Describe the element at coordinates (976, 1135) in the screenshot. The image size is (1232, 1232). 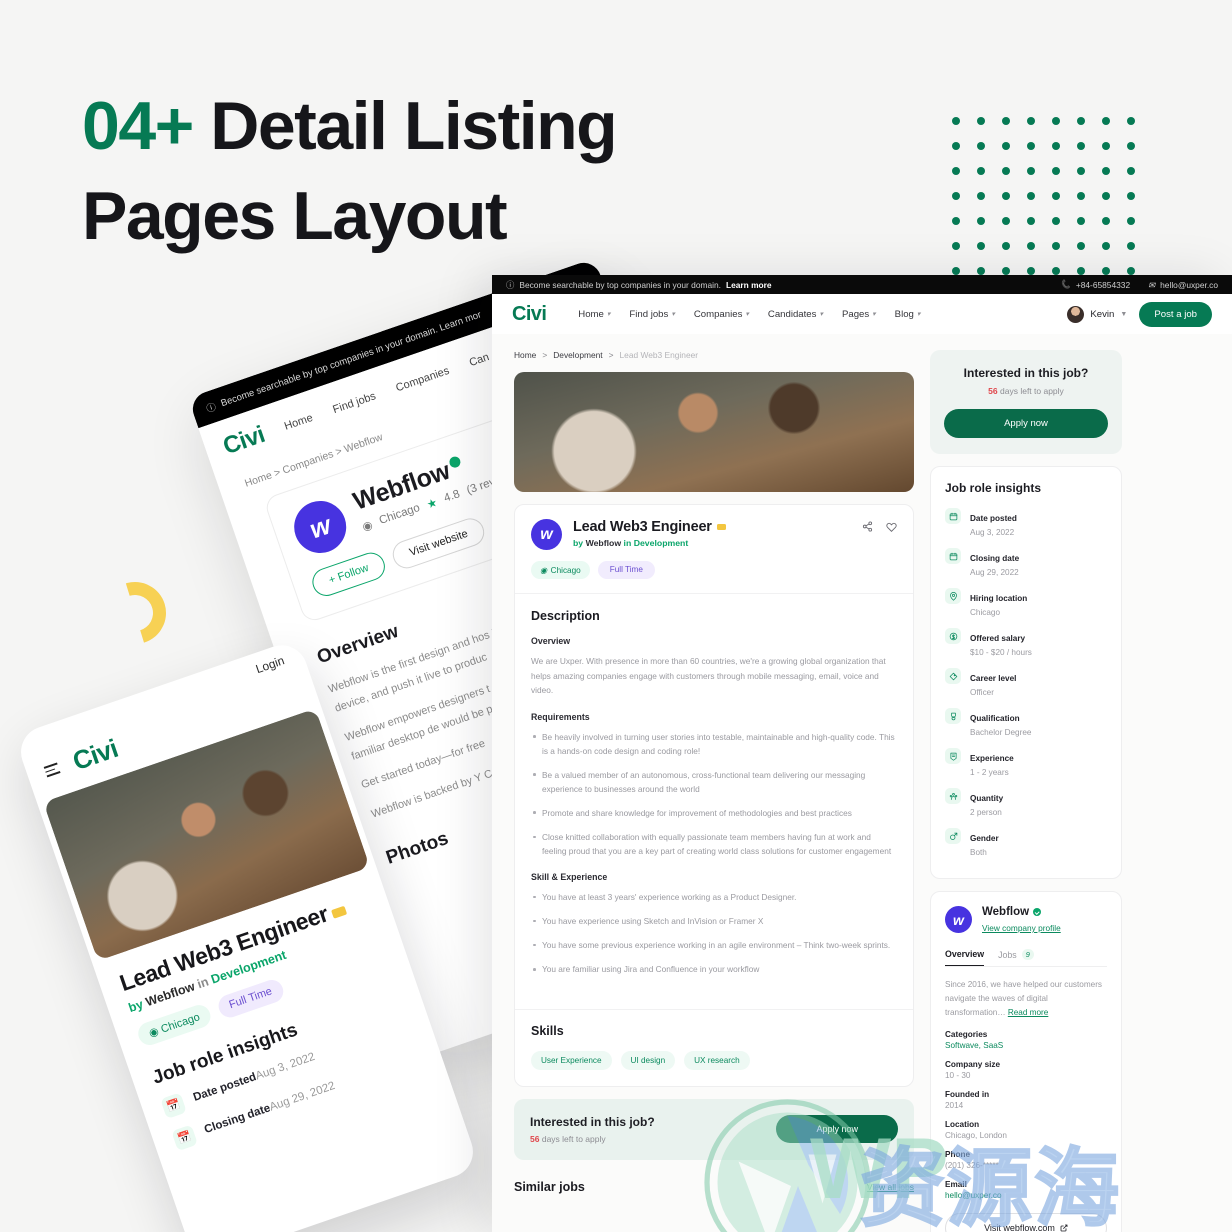
I see `company-field-value: Chicago, London` at that location.